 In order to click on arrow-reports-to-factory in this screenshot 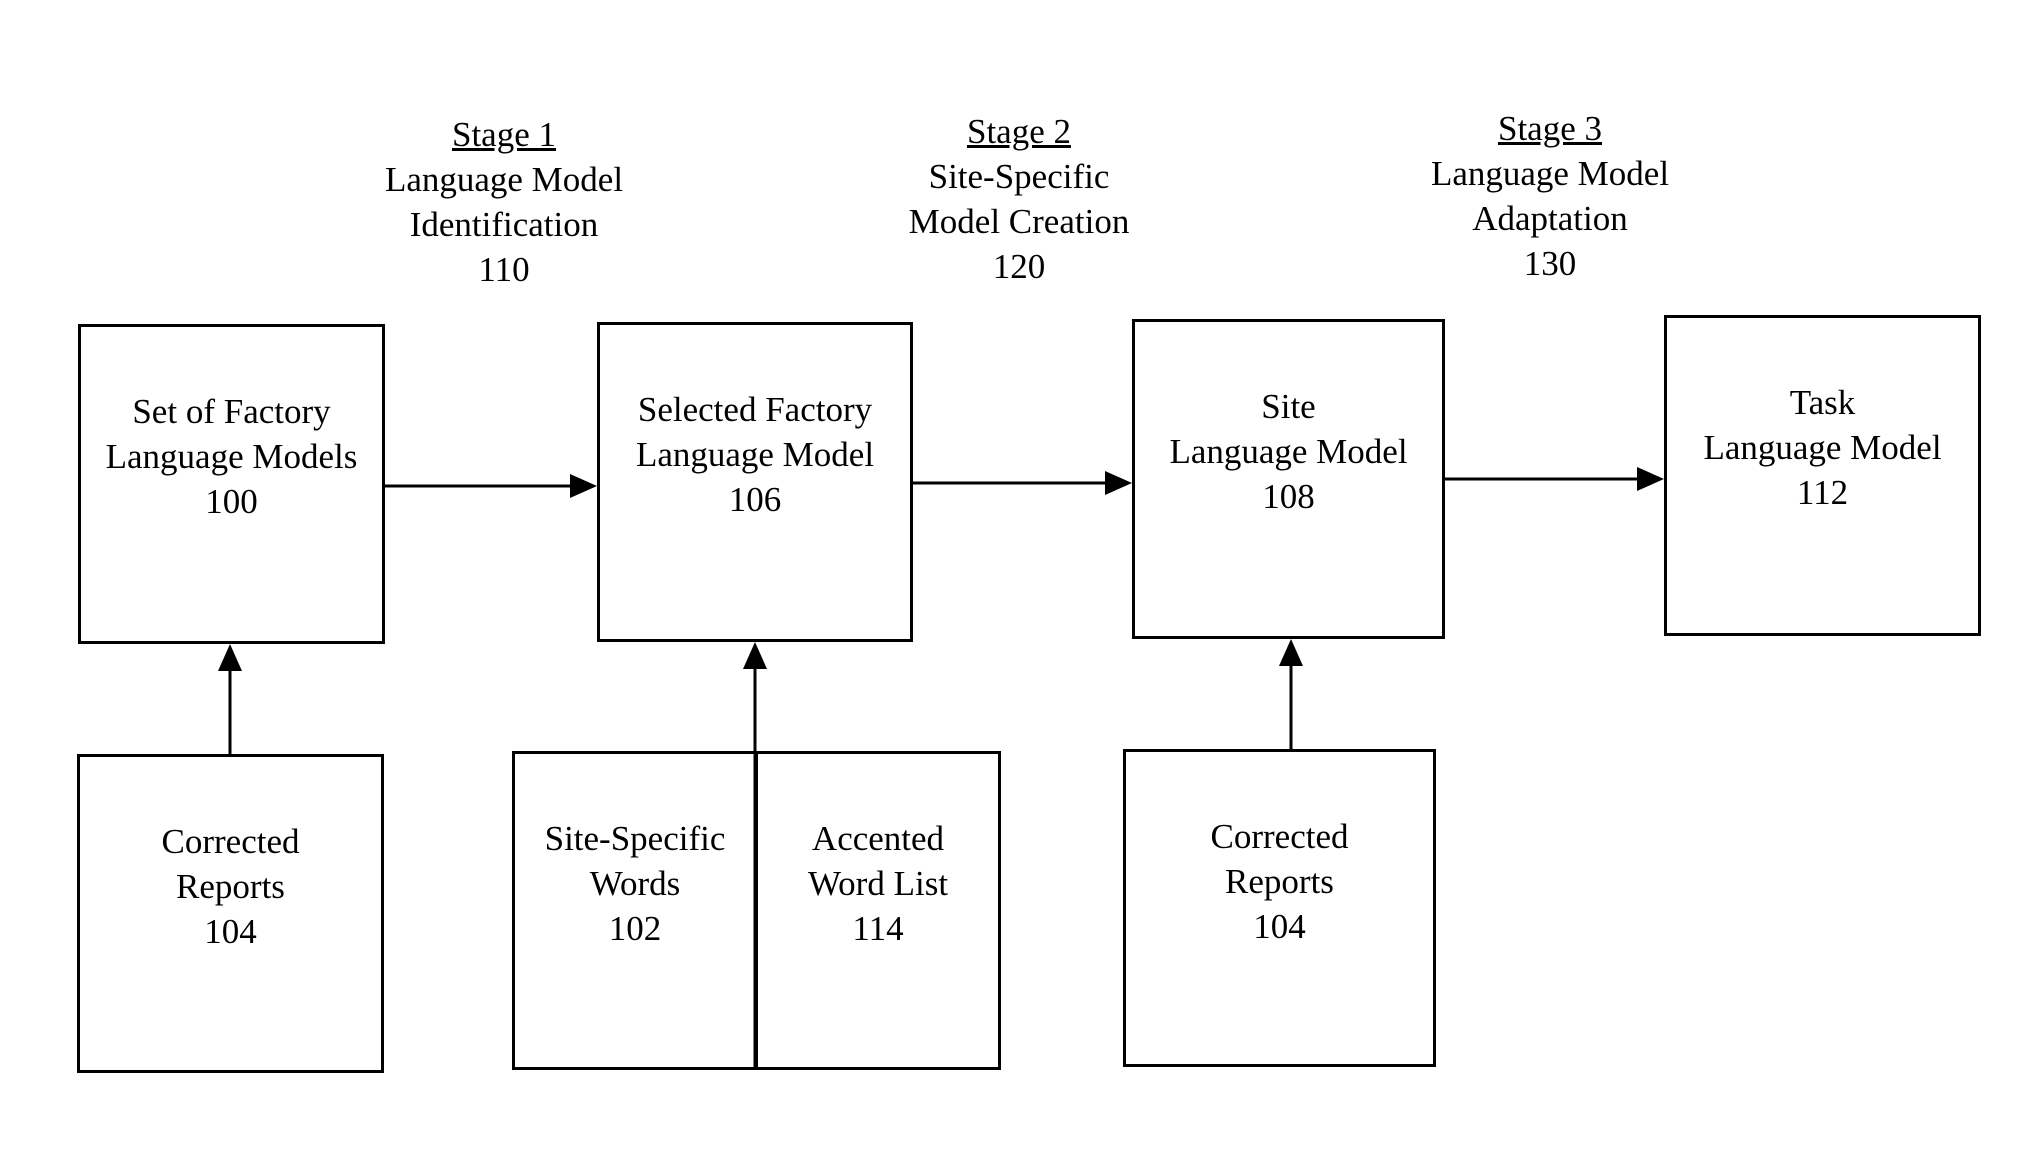, I will do `click(230, 699)`.